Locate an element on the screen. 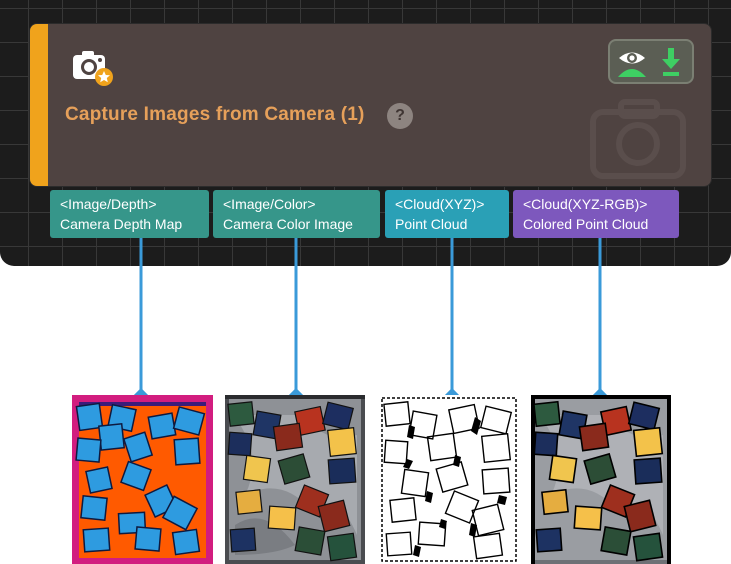  colored-point-cloud-preview is located at coordinates (601, 479).